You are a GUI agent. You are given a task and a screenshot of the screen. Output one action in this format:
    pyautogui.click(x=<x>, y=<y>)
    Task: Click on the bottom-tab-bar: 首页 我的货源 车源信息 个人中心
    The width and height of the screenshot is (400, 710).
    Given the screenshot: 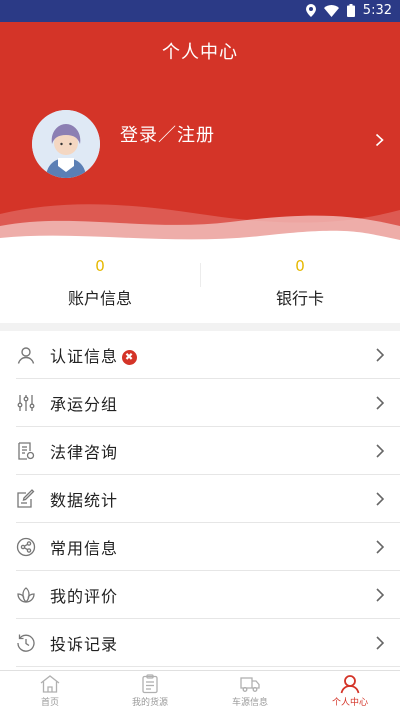 What is the action you would take?
    pyautogui.click(x=200, y=690)
    